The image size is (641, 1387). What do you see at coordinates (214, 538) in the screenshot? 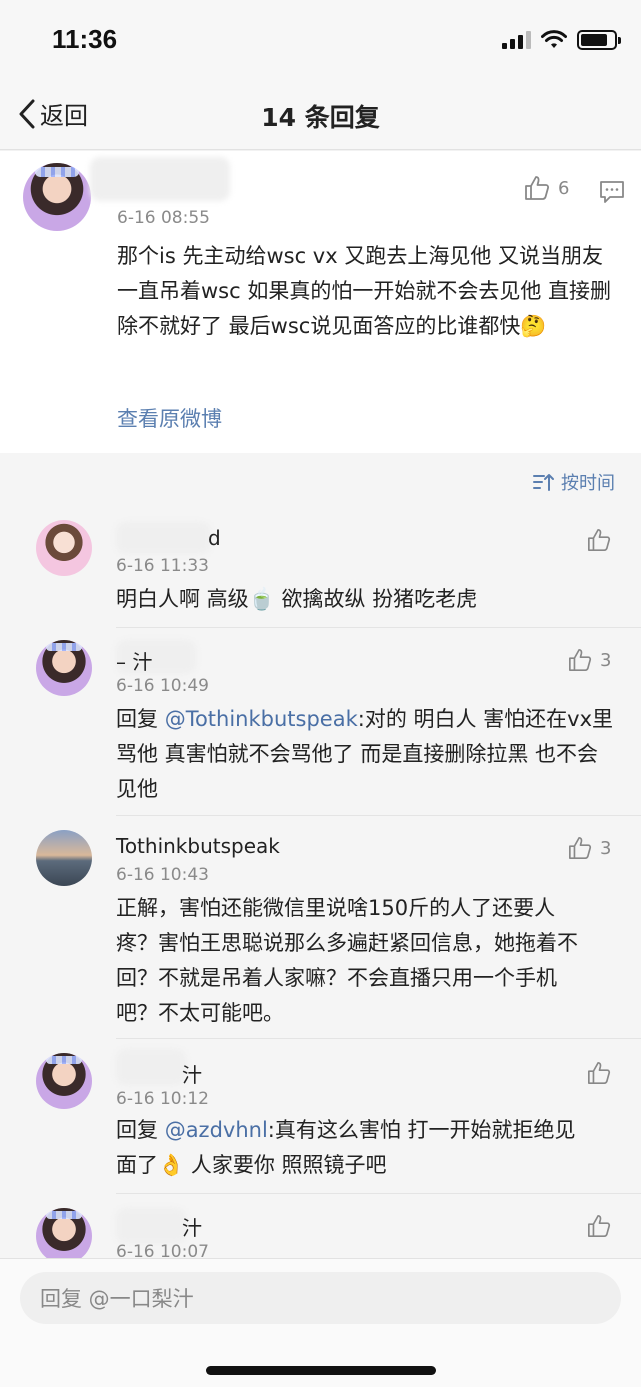
I see `reply-username: d` at bounding box center [214, 538].